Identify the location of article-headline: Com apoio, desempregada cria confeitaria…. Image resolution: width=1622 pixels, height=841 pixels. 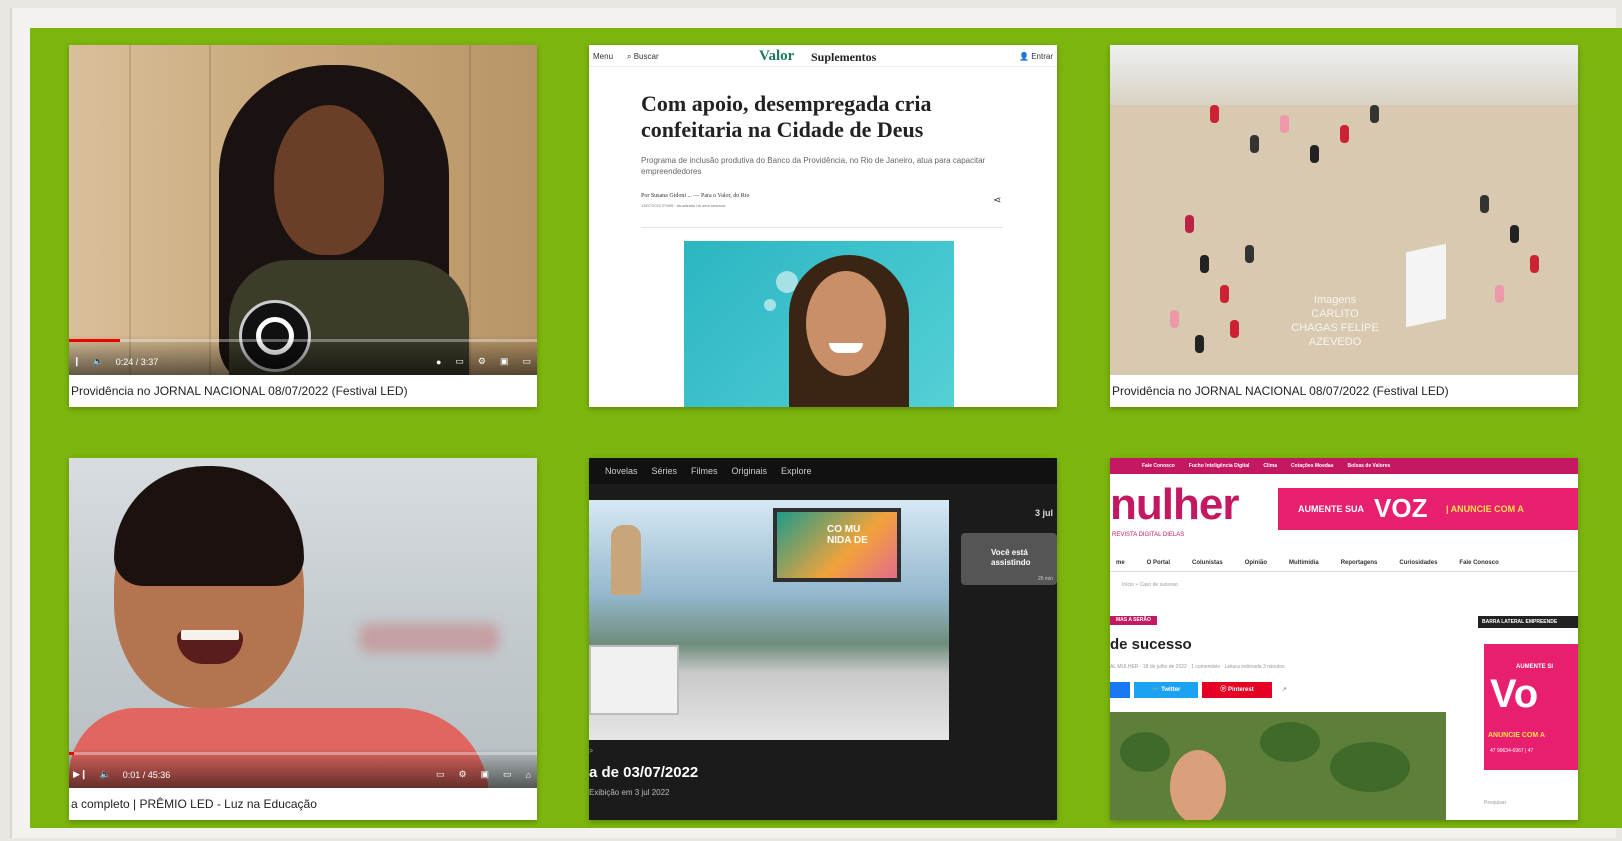
(786, 116).